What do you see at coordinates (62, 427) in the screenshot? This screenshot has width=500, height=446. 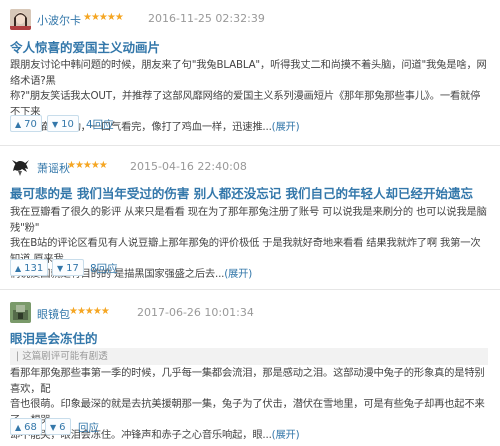 I see `useless-count: 6` at bounding box center [62, 427].